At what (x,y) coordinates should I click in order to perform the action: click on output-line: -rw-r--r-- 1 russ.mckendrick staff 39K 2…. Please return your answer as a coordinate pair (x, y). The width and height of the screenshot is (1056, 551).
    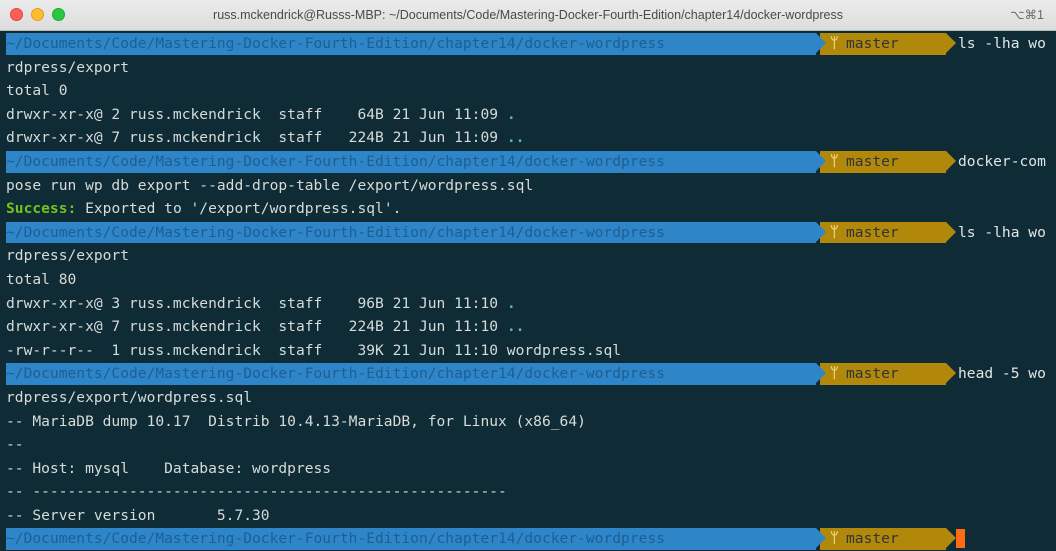
    Looking at the image, I should click on (314, 350).